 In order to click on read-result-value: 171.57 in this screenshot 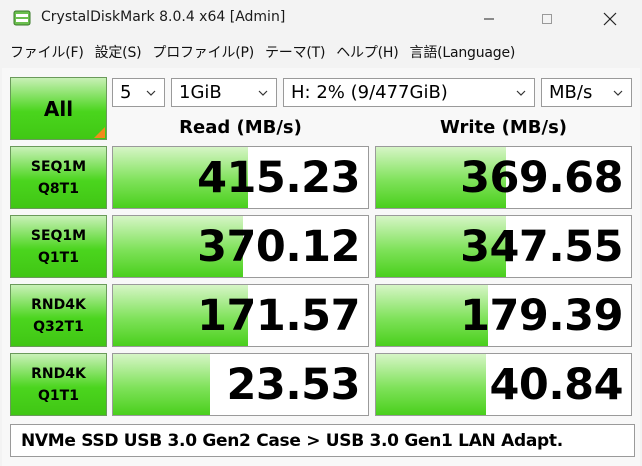, I will do `click(278, 316)`.